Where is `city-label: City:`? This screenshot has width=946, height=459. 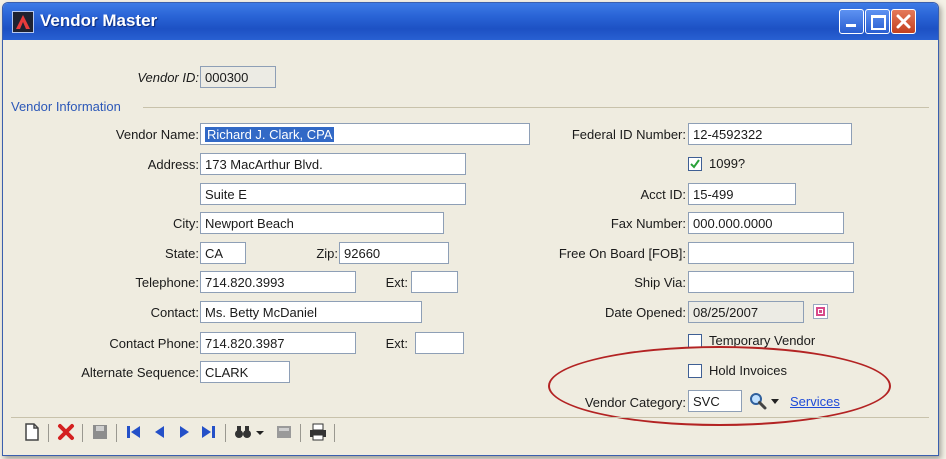 city-label: City: is located at coordinates (186, 223).